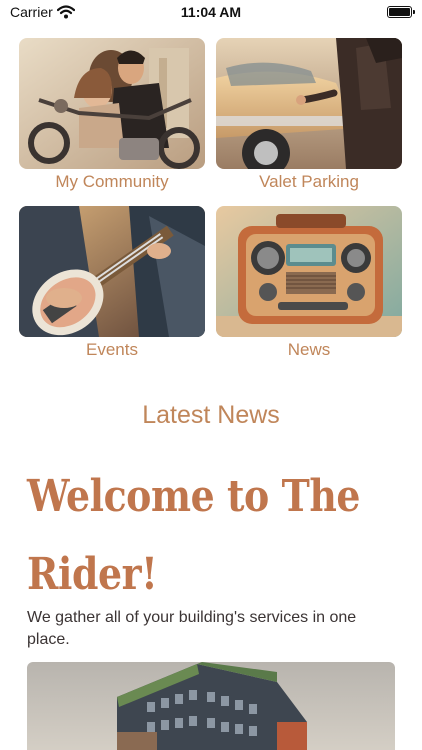  What do you see at coordinates (309, 271) in the screenshot?
I see `news-image` at bounding box center [309, 271].